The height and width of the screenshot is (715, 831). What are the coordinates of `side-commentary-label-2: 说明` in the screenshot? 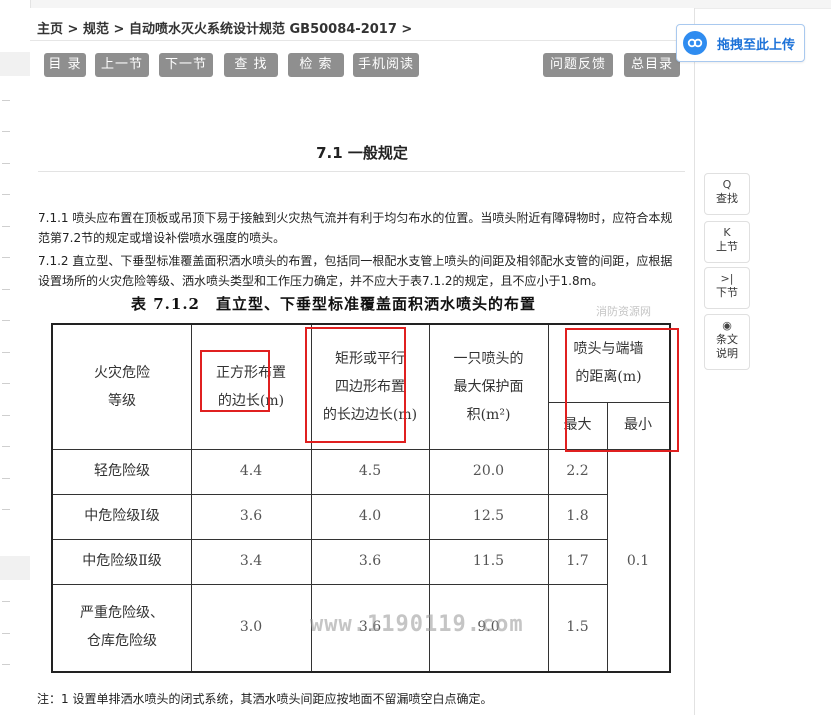 It's located at (727, 353).